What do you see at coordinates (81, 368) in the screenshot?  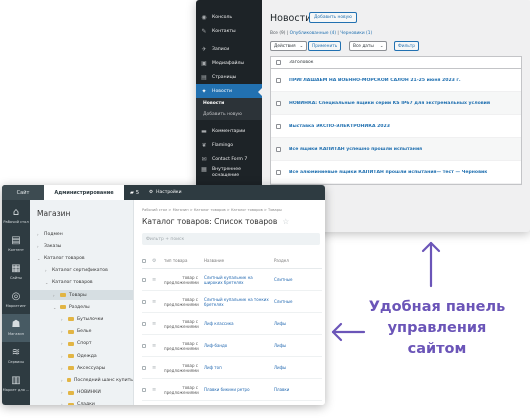 I see `tree-item: › Аксессуары` at bounding box center [81, 368].